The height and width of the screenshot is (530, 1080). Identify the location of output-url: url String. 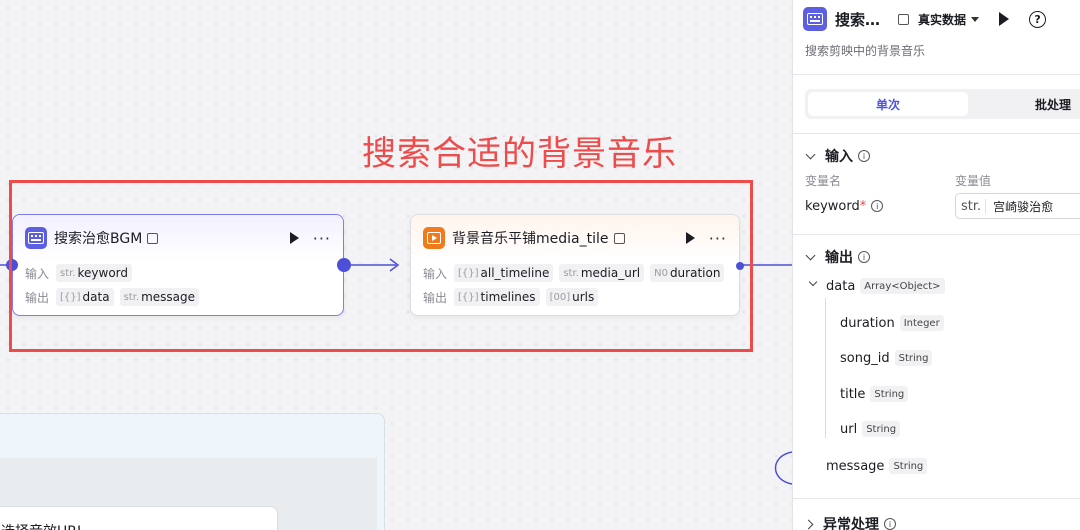
(870, 429).